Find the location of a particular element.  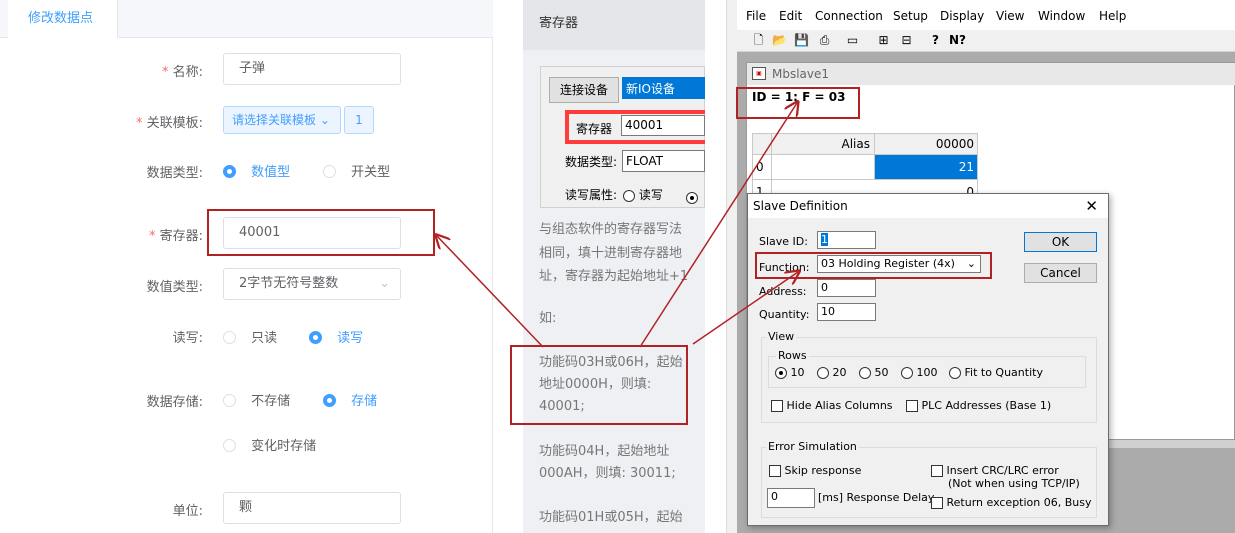

arrow-to-status is located at coordinates (718, 225).